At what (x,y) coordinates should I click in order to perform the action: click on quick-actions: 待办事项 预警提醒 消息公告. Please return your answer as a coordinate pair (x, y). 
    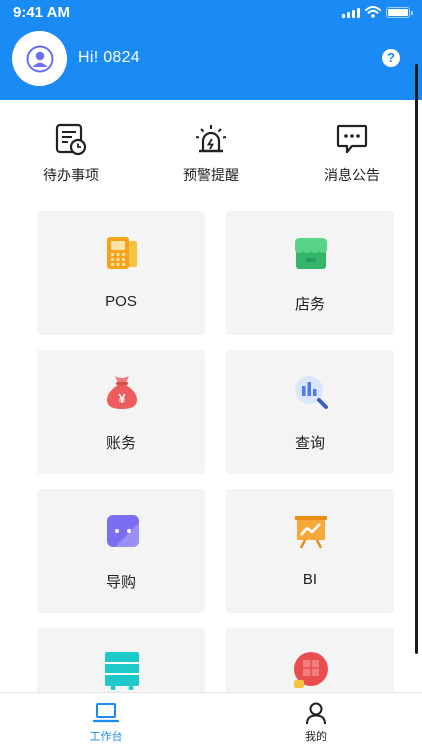
    Looking at the image, I should click on (211, 157).